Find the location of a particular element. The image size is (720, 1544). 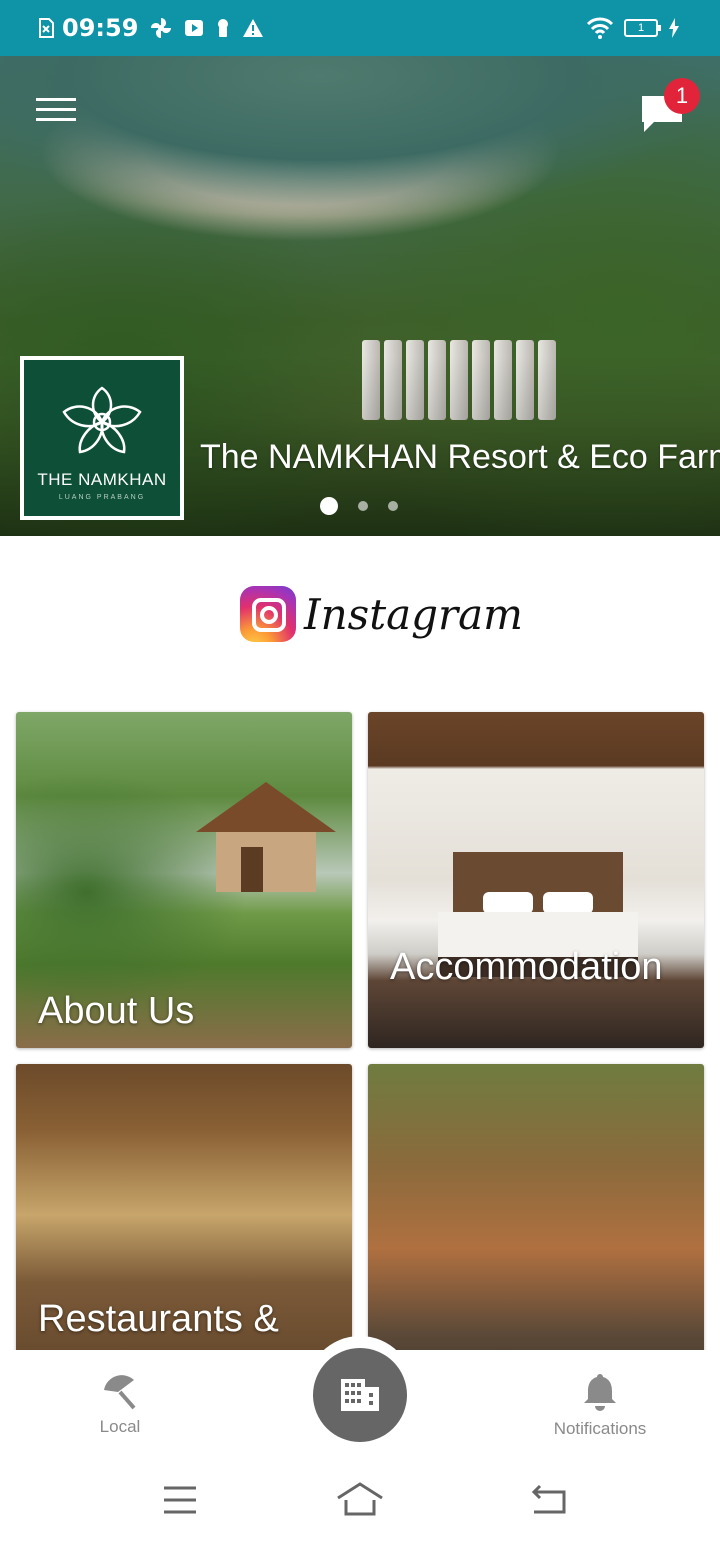

wifi-icon is located at coordinates (600, 28).